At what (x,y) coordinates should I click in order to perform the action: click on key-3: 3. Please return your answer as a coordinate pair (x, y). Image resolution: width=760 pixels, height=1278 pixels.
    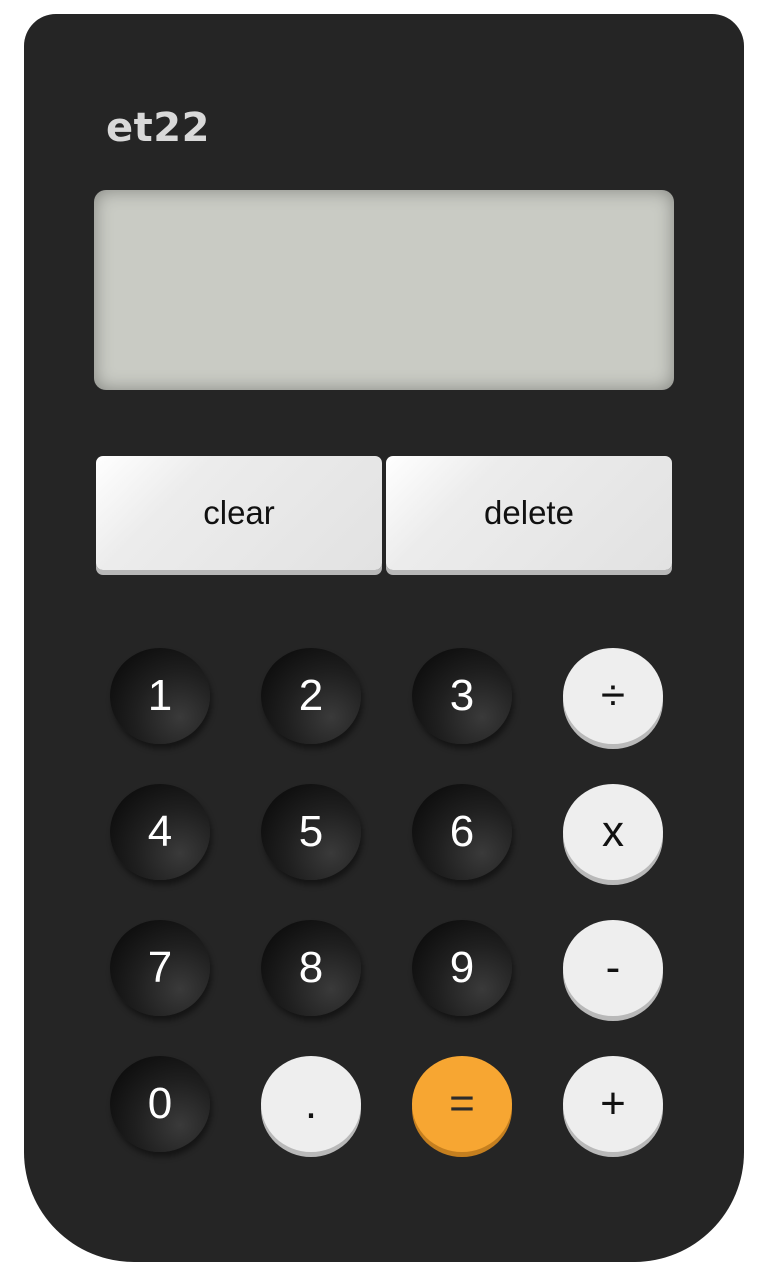
    Looking at the image, I should click on (462, 696).